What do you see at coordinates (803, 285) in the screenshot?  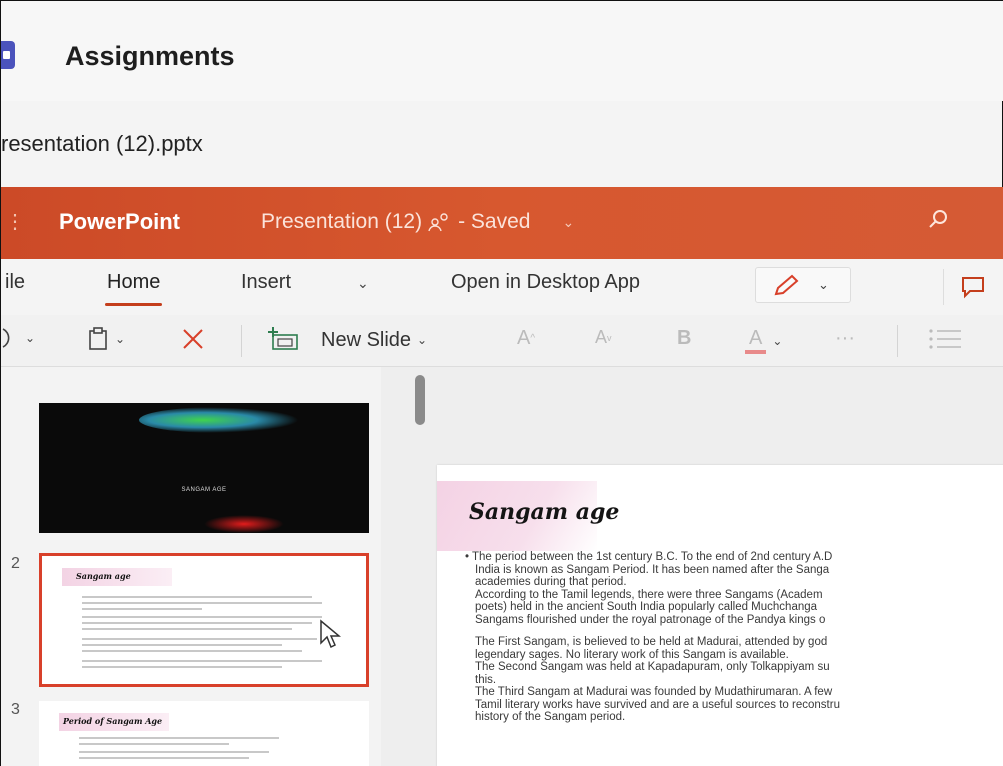 I see `editing-mode-button: ⌄` at bounding box center [803, 285].